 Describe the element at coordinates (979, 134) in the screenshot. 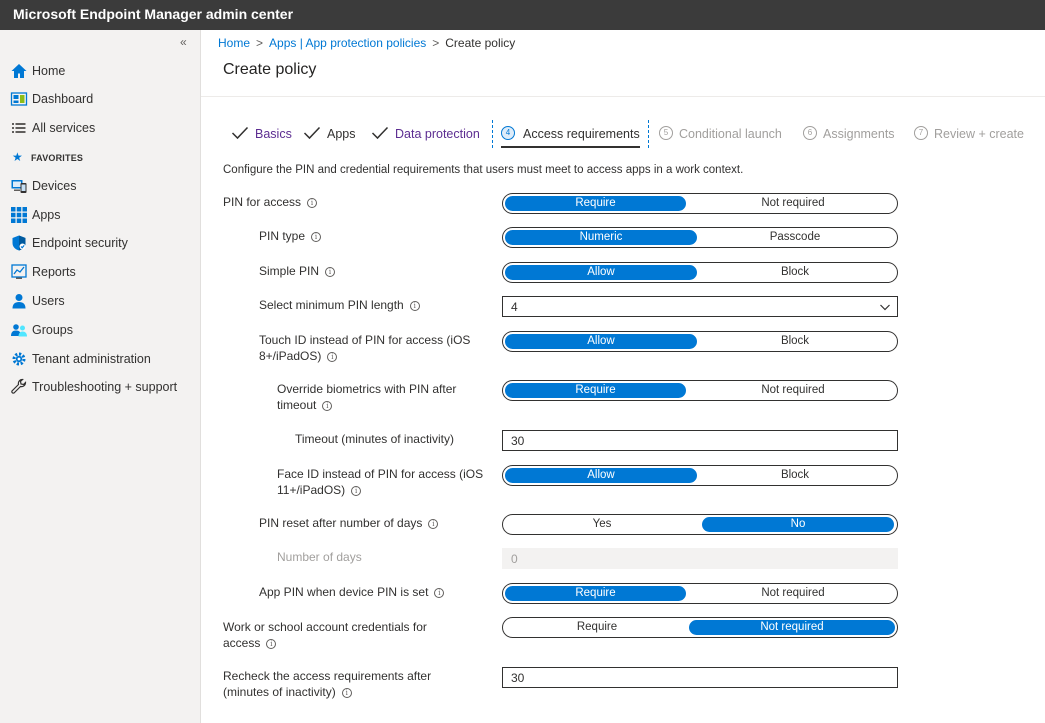

I see `tab-label: Review + create` at that location.